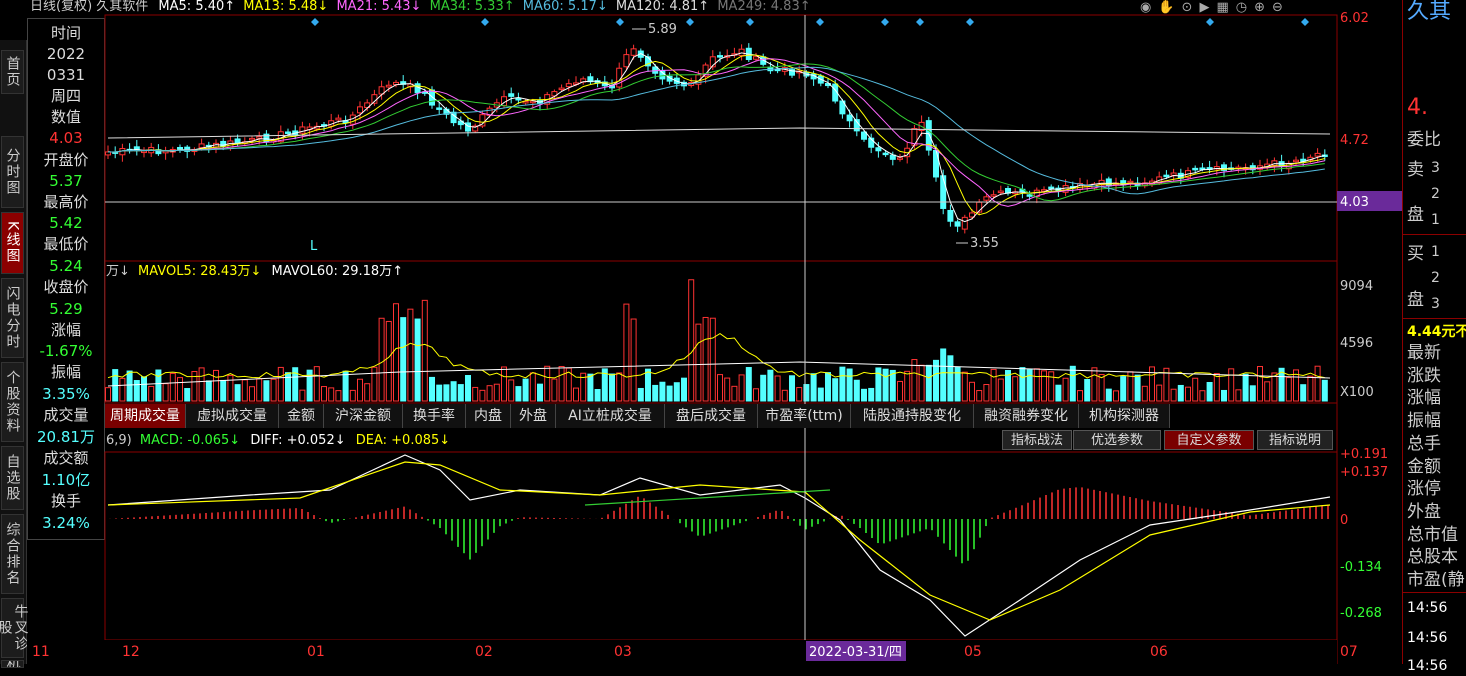 The height and width of the screenshot is (676, 1466). What do you see at coordinates (363, 416) in the screenshot?
I see `tab-hs-amount: 沪深金额` at bounding box center [363, 416].